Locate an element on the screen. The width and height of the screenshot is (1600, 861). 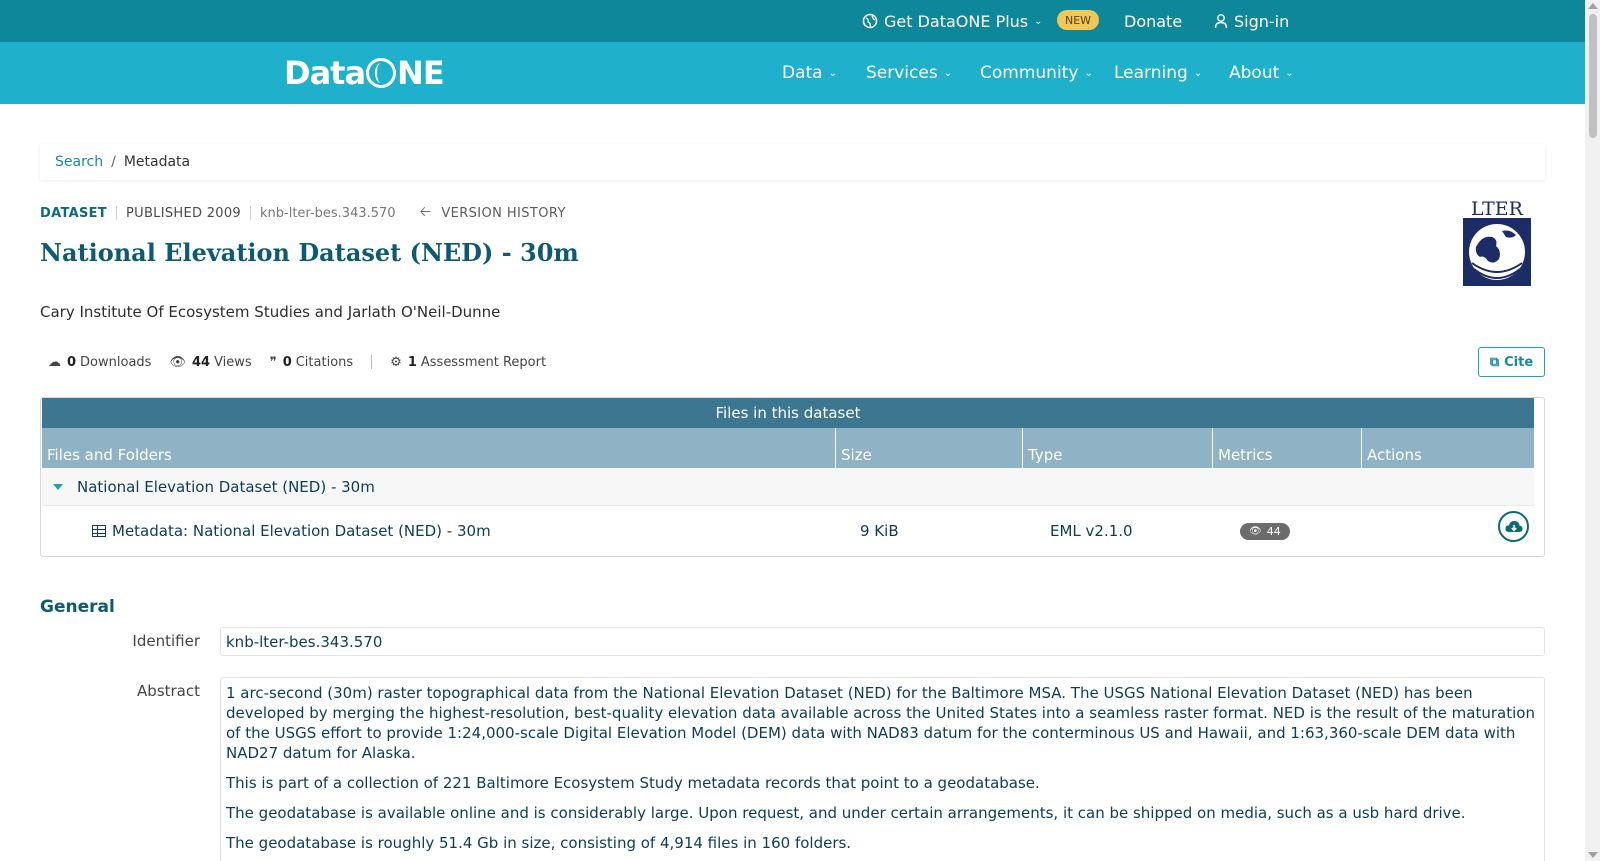
scroll-up-arrow-icon is located at coordinates (1593, 6).